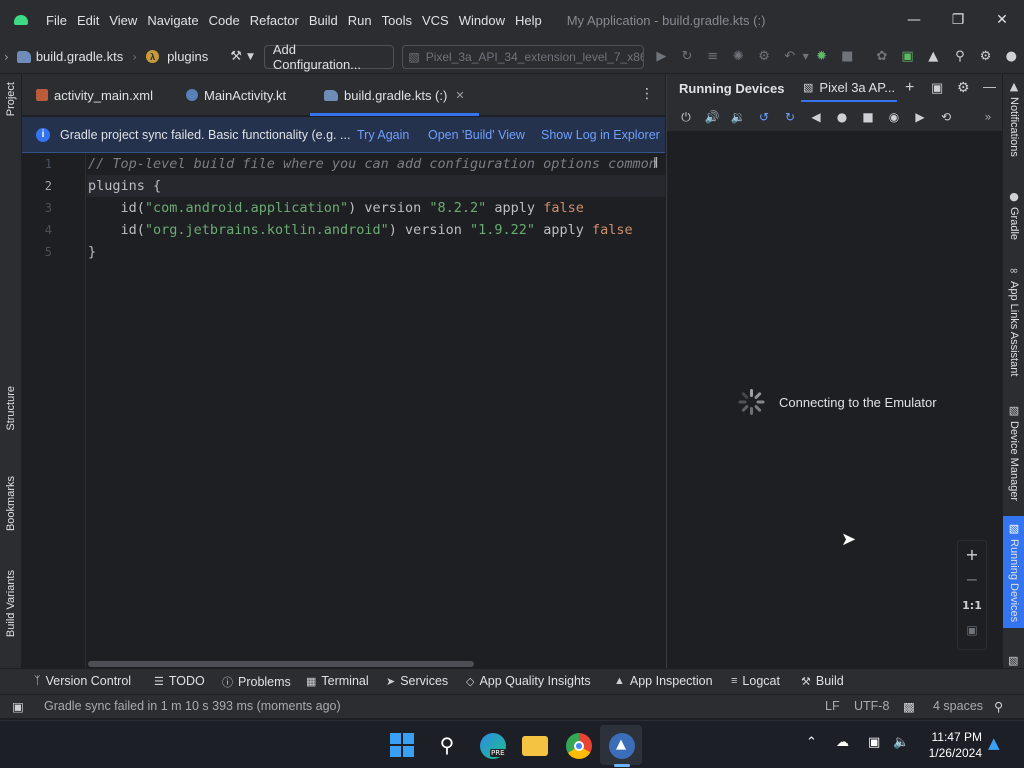  Describe the element at coordinates (337, 681) in the screenshot. I see `tab-terminal: ▦ Terminal` at that location.